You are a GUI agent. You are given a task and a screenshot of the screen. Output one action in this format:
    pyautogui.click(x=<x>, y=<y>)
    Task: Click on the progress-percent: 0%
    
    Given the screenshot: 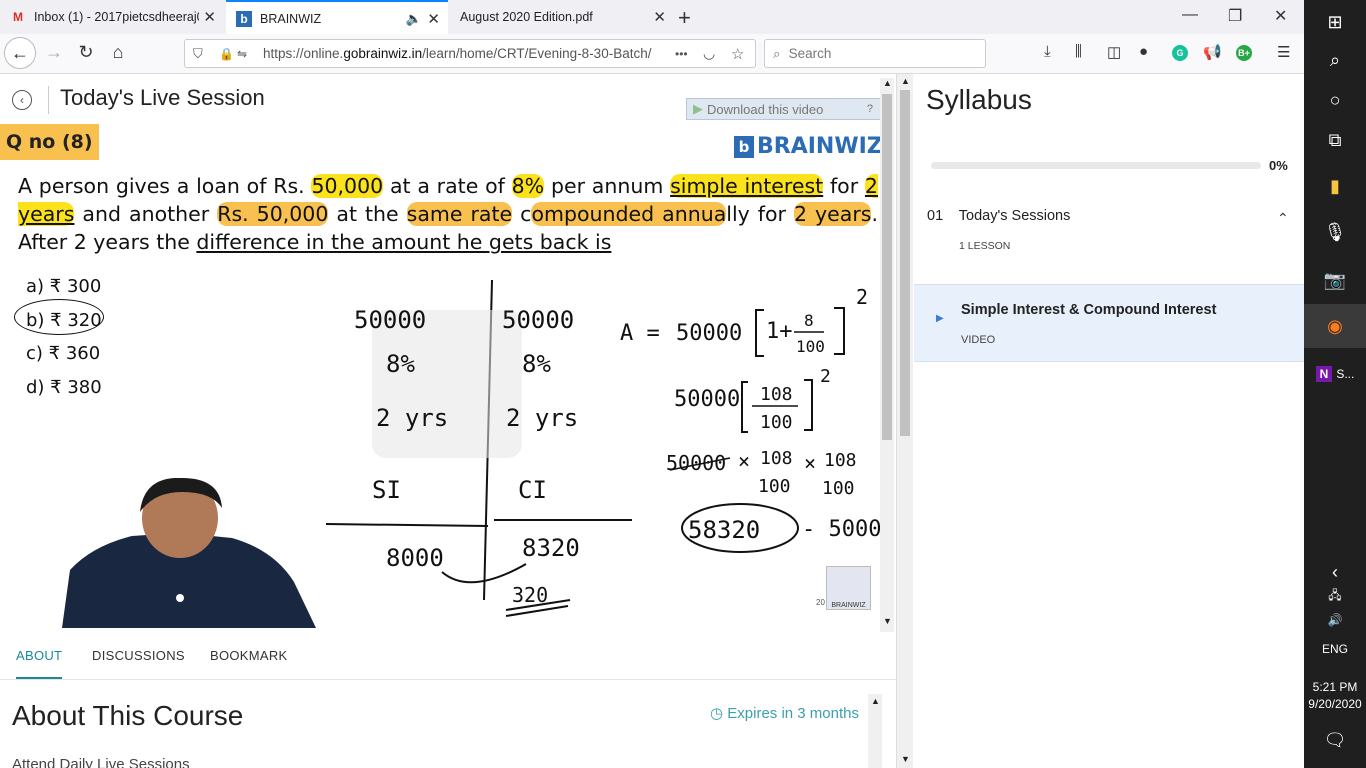 What is the action you would take?
    pyautogui.click(x=1278, y=165)
    